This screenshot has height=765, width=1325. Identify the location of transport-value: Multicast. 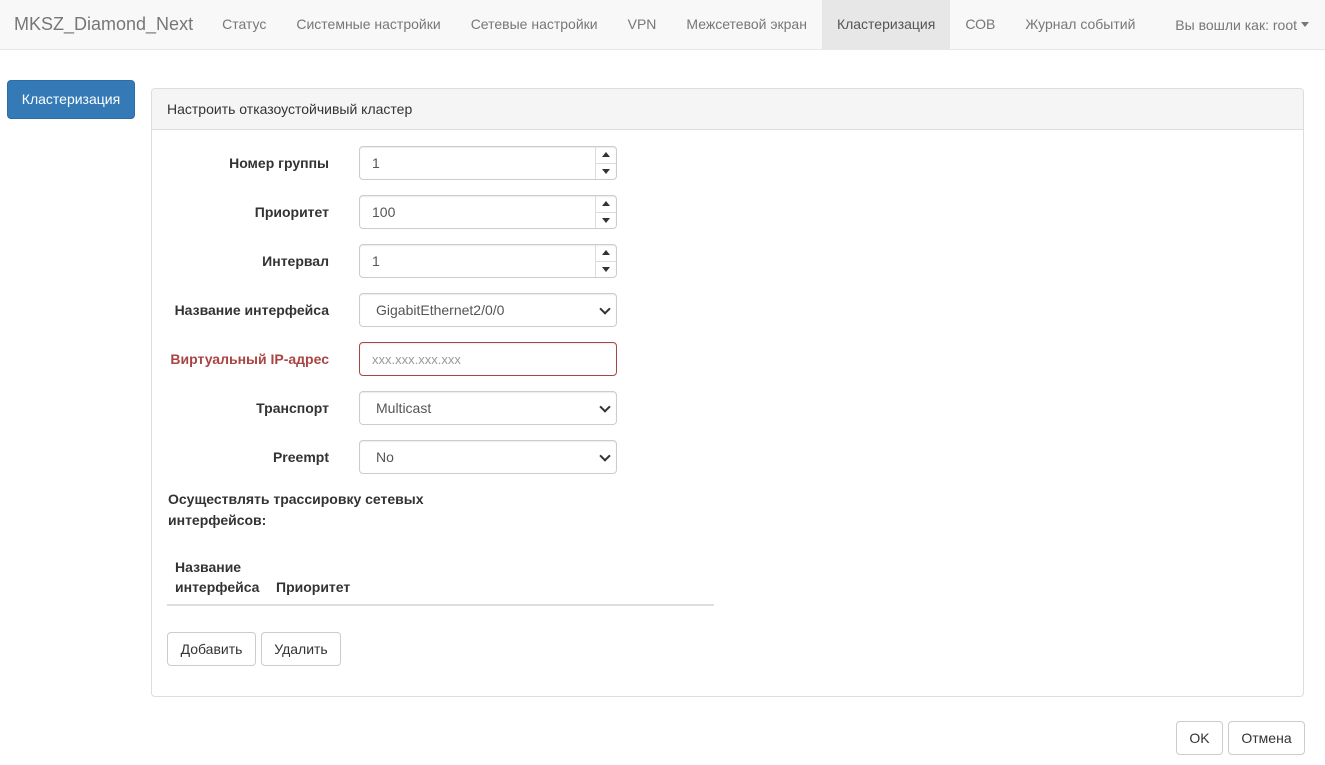
(404, 408).